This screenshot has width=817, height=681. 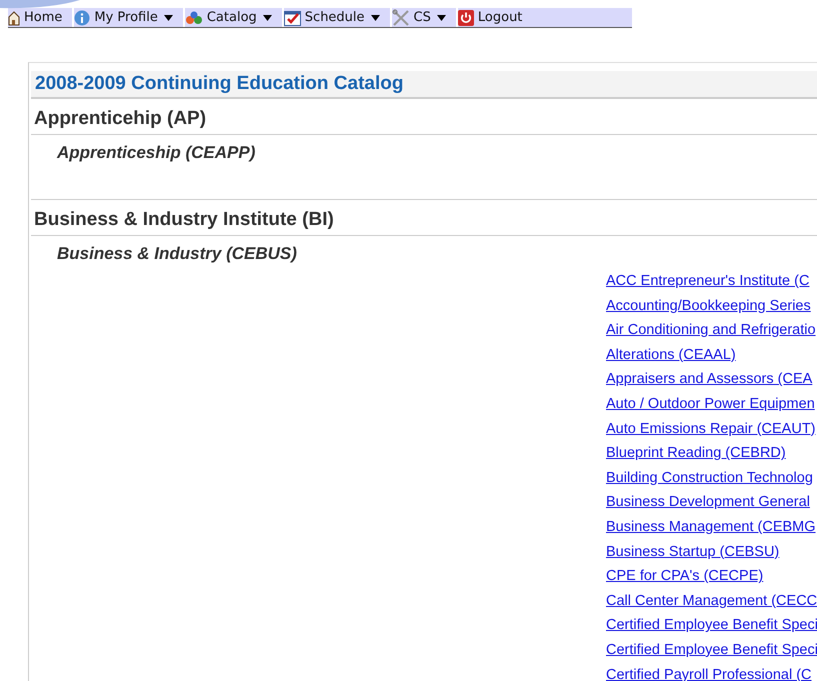 What do you see at coordinates (82, 18) in the screenshot?
I see `info-icon` at bounding box center [82, 18].